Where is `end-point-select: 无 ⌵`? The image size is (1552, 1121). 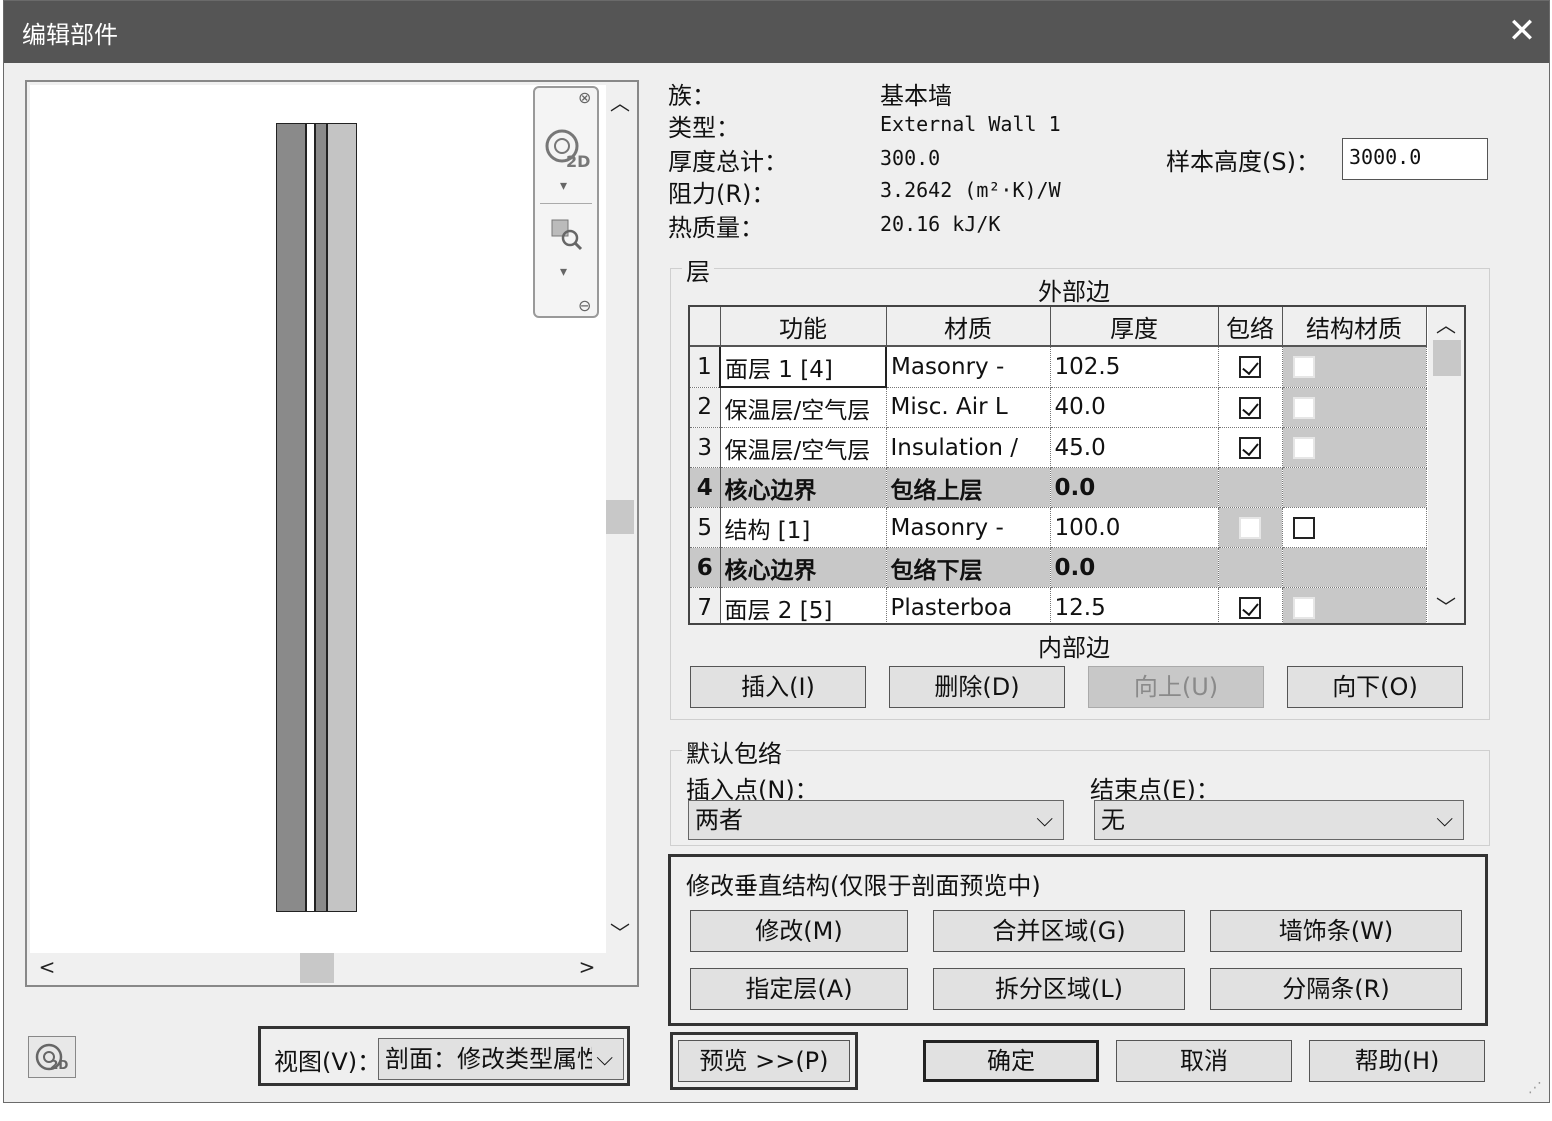
end-point-select: 无 ⌵ is located at coordinates (1279, 820).